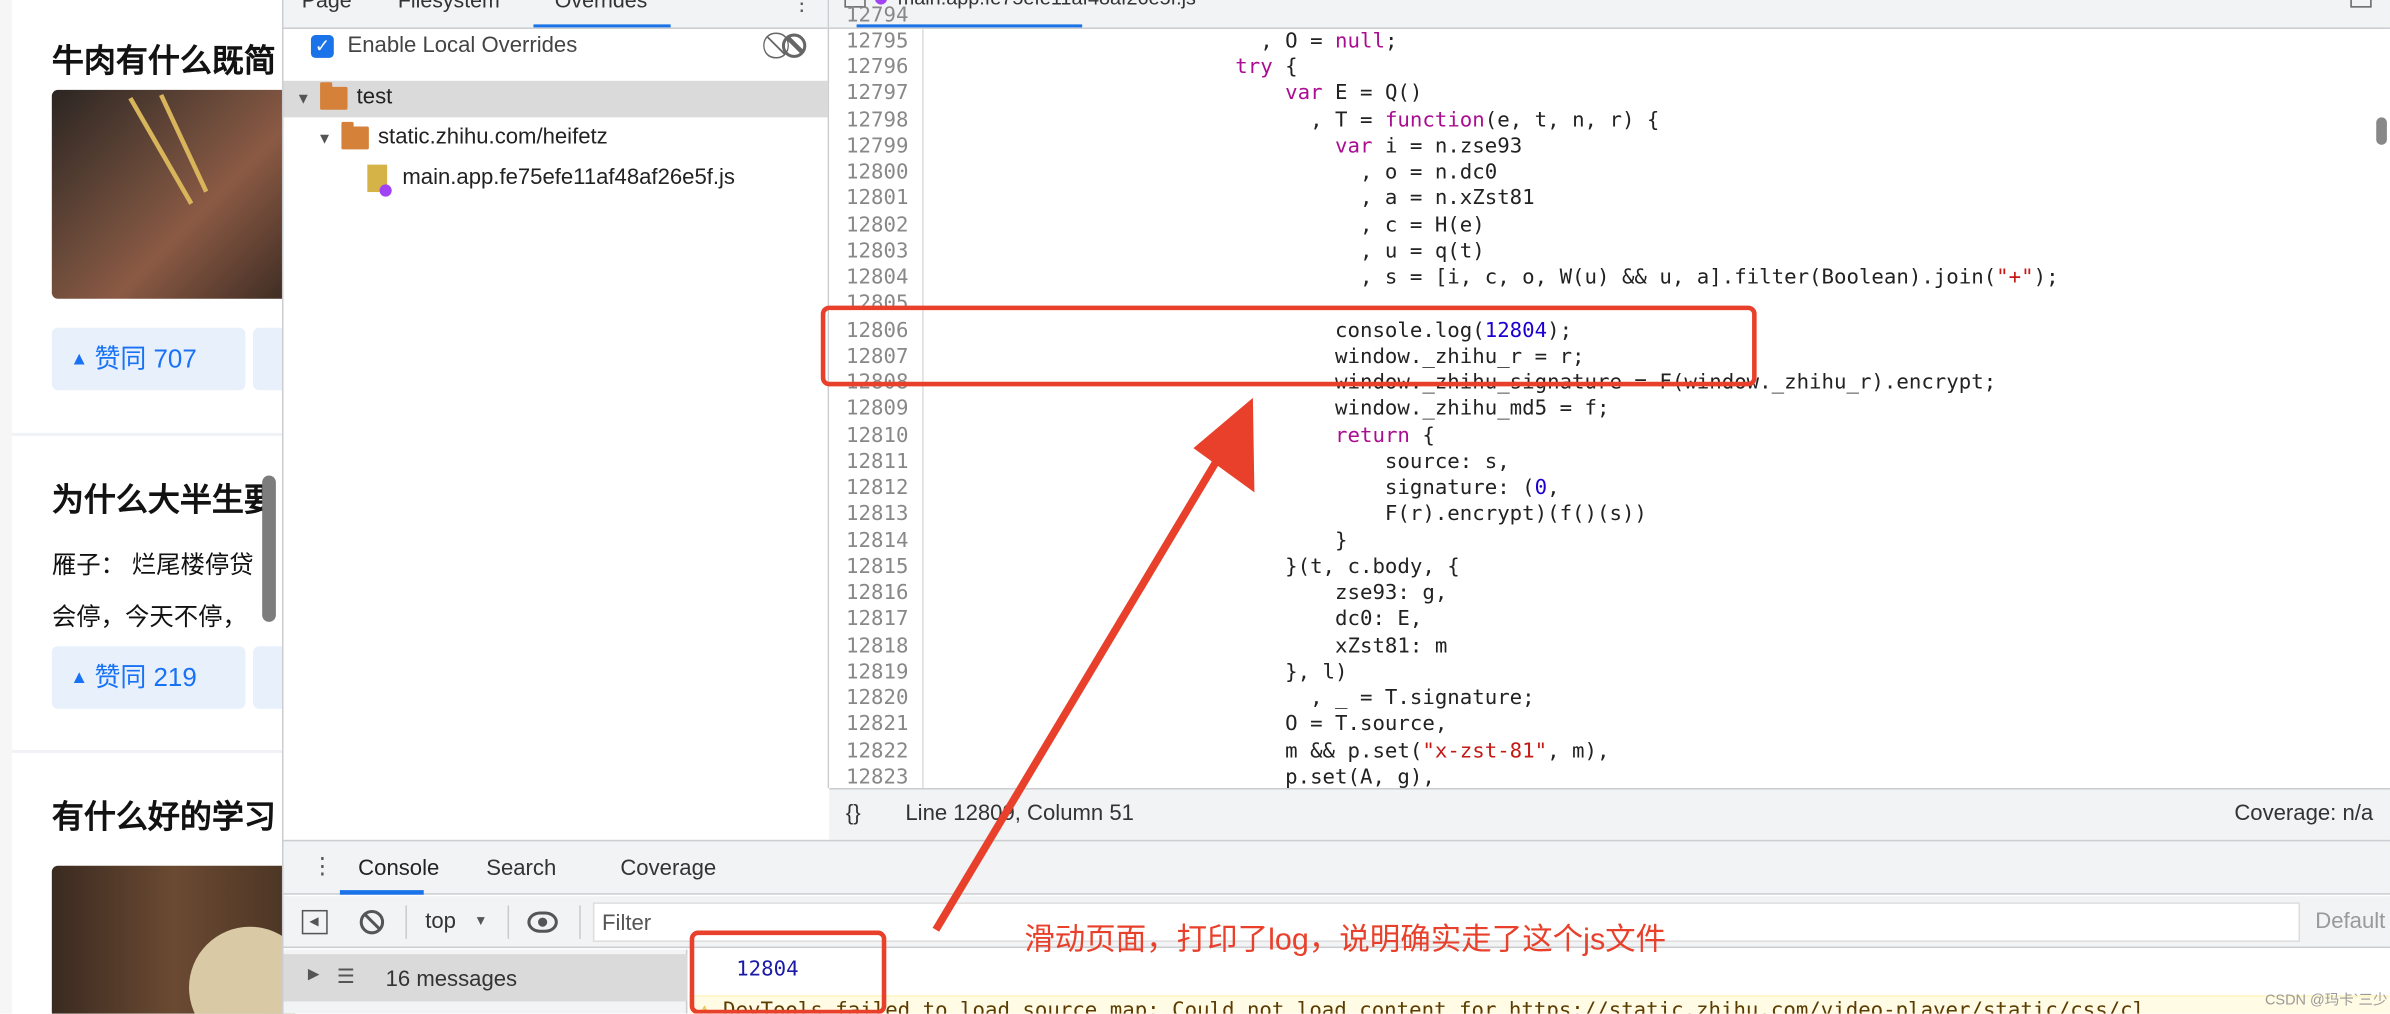 The height and width of the screenshot is (1014, 2390). What do you see at coordinates (788, 972) in the screenshot?
I see `highlight-box-console` at bounding box center [788, 972].